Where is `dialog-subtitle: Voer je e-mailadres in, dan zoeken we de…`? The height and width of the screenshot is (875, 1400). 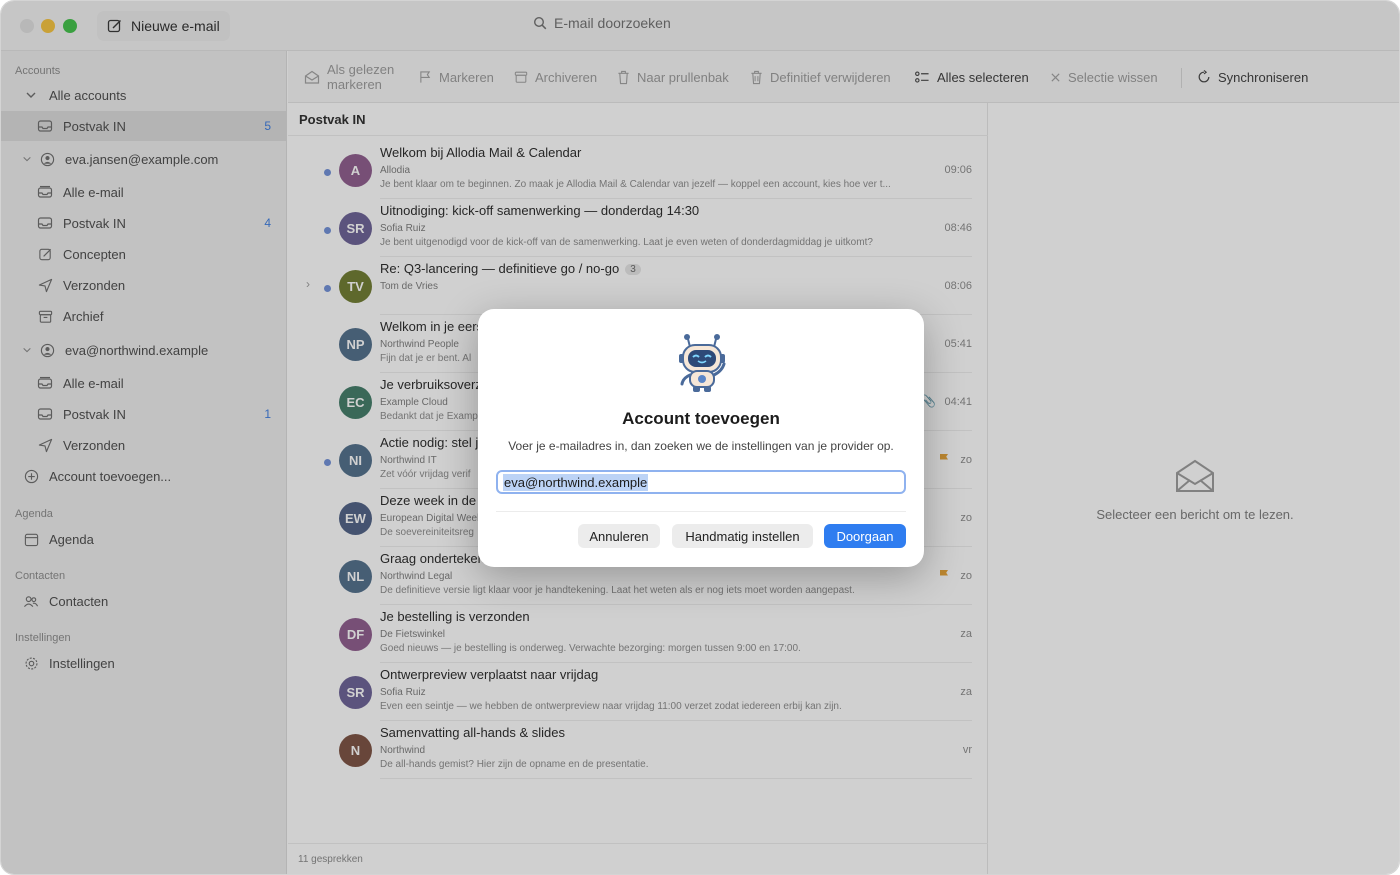 dialog-subtitle: Voer je e-mailadres in, dan zoeken we de… is located at coordinates (701, 446).